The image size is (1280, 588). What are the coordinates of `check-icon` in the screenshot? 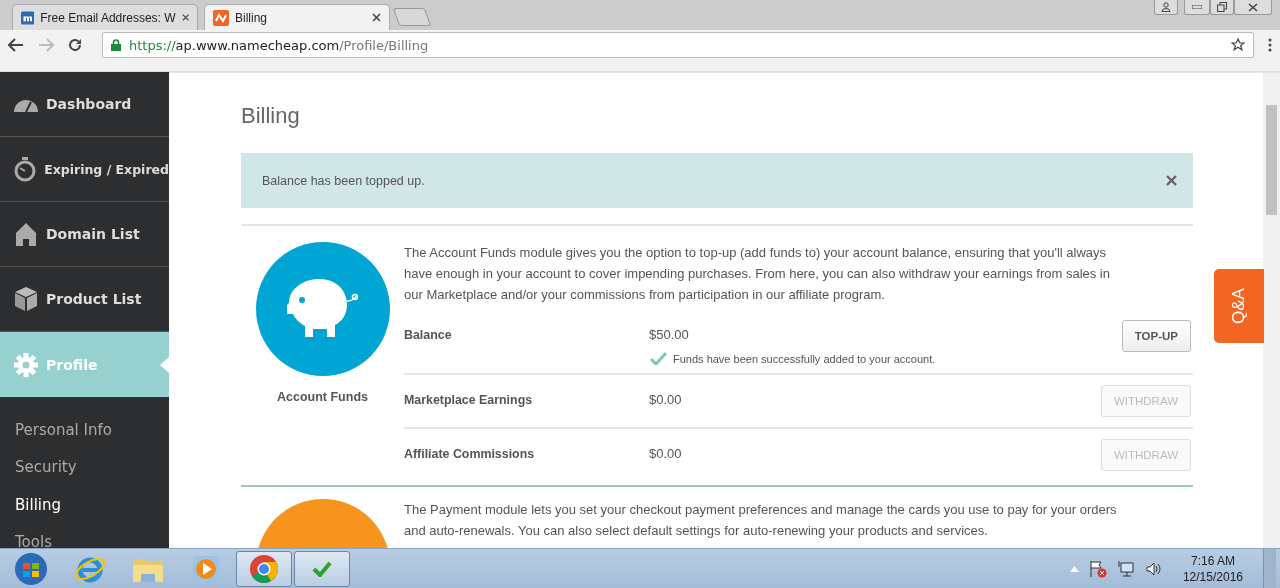 It's located at (658, 358).